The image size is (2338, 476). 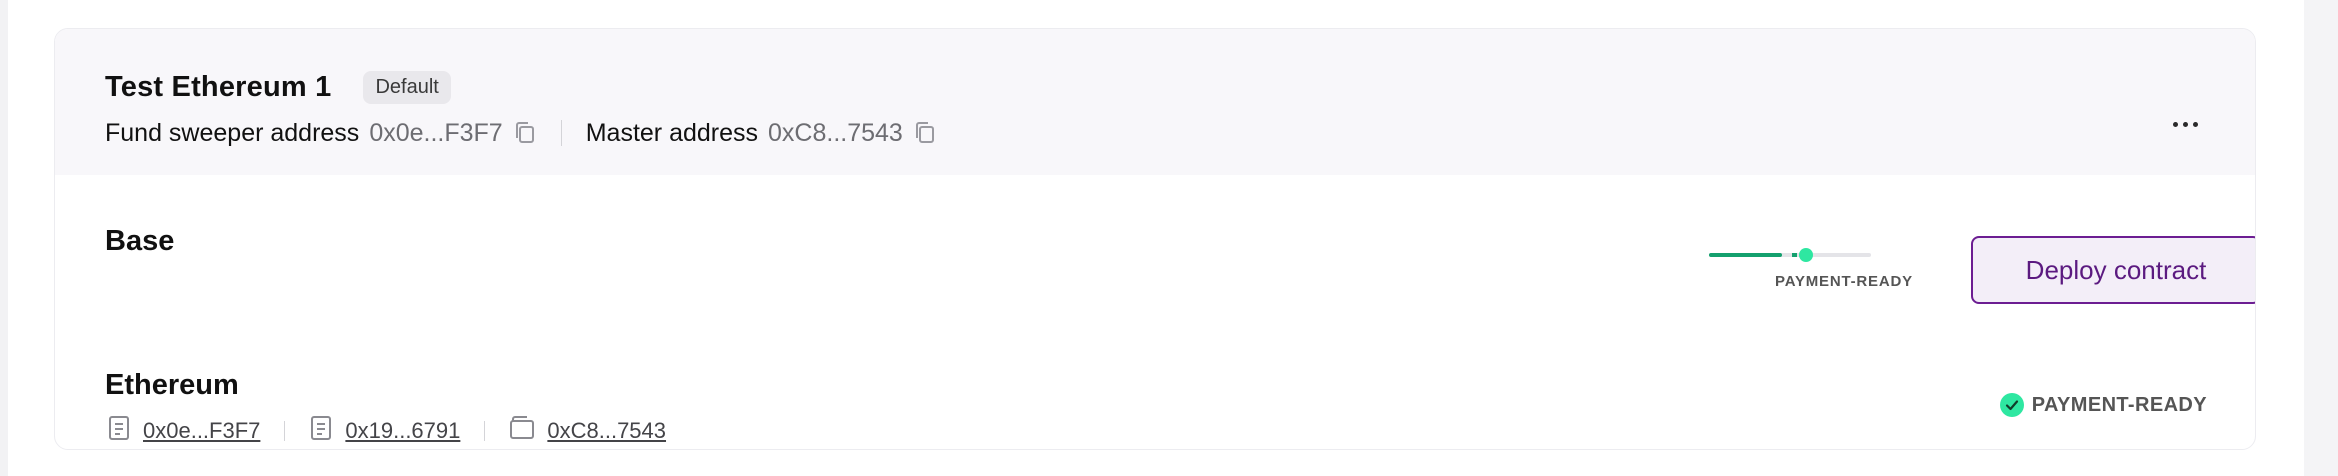 What do you see at coordinates (1790, 249) in the screenshot?
I see `deployment-progress` at bounding box center [1790, 249].